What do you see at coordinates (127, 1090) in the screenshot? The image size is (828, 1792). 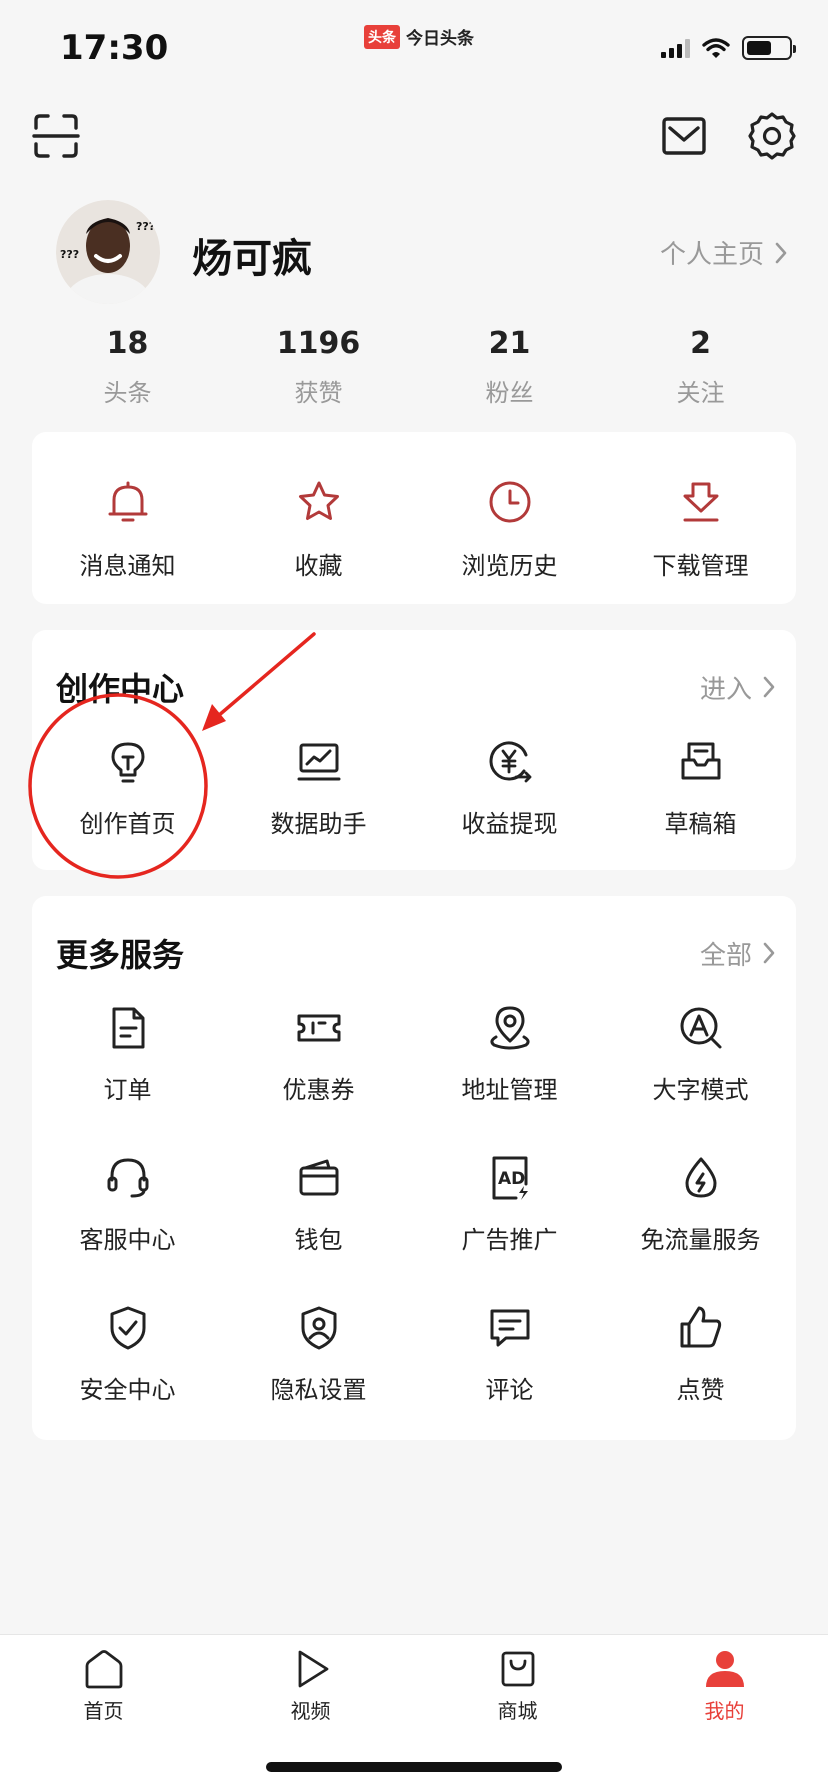 I see `service-label: 订单` at bounding box center [127, 1090].